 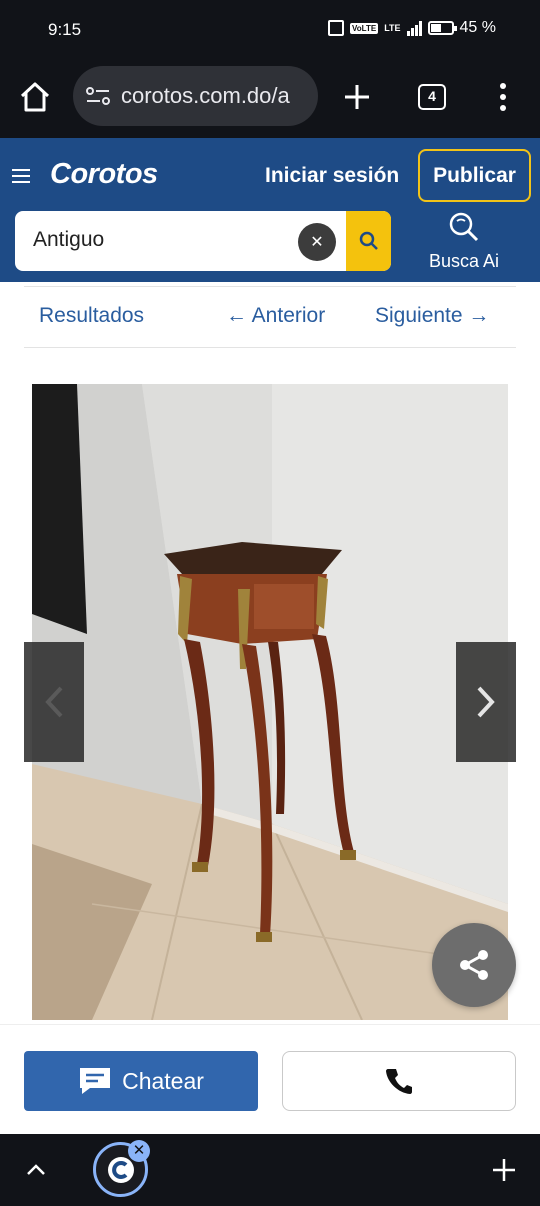 I want to click on chat-button: Chatear, so click(x=141, y=1081).